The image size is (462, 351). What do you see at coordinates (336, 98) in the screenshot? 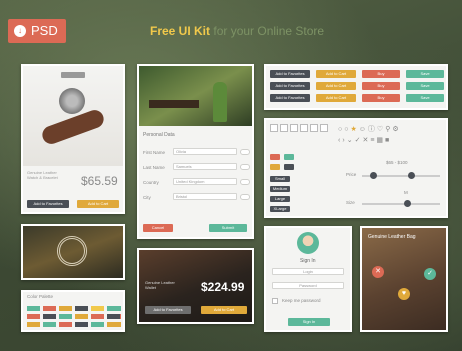
I see `cart-button-3: Add to Cart` at bounding box center [336, 98].